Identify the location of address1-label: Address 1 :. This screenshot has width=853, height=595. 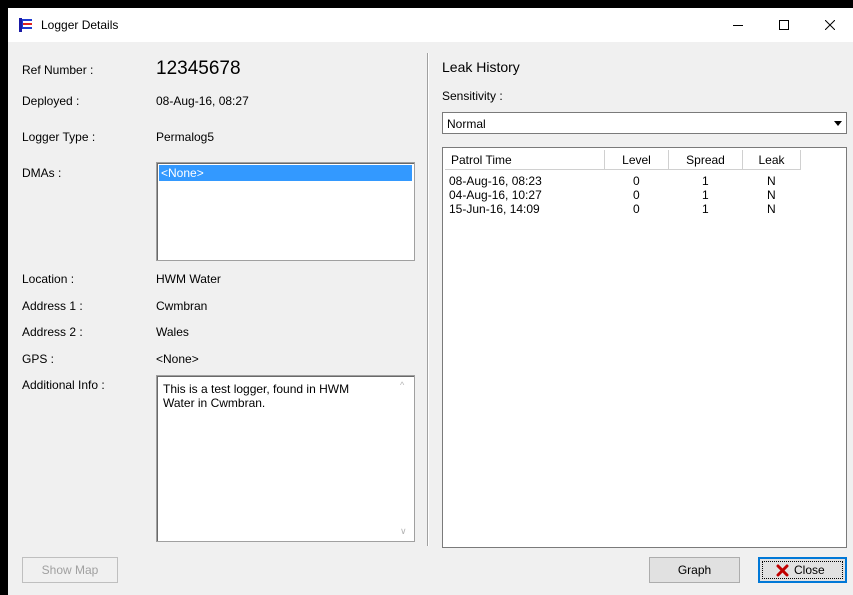
(52, 306).